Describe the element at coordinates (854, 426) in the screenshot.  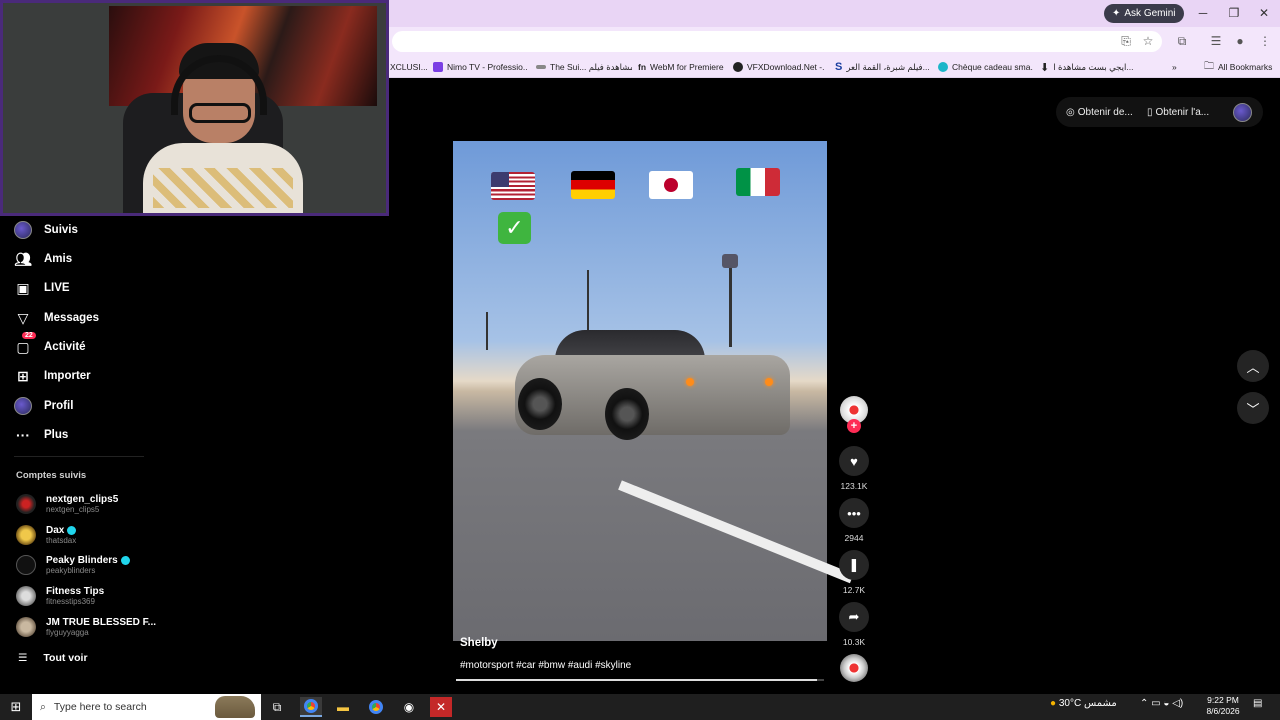
I see `follow-plus-icon: +` at that location.